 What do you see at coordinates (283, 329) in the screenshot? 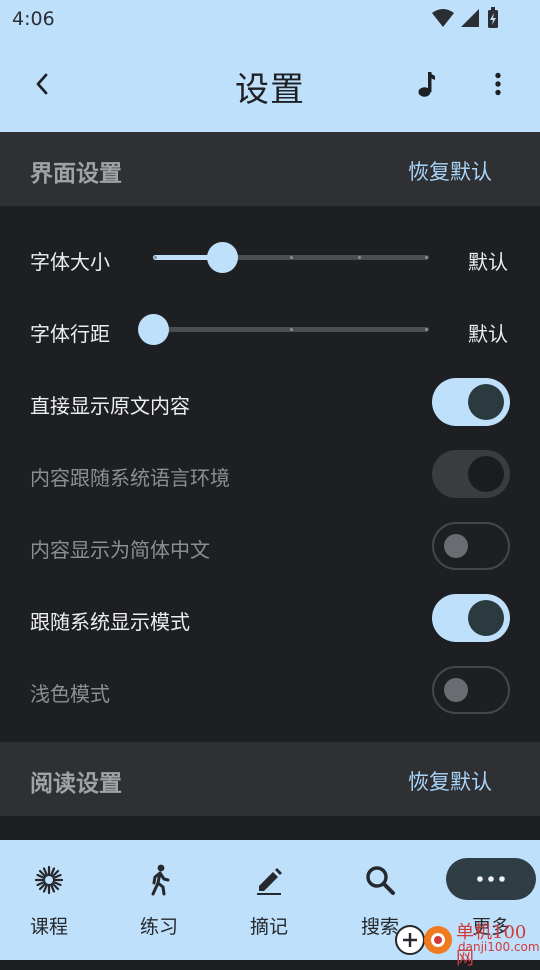
I see `line-spacing-slider` at bounding box center [283, 329].